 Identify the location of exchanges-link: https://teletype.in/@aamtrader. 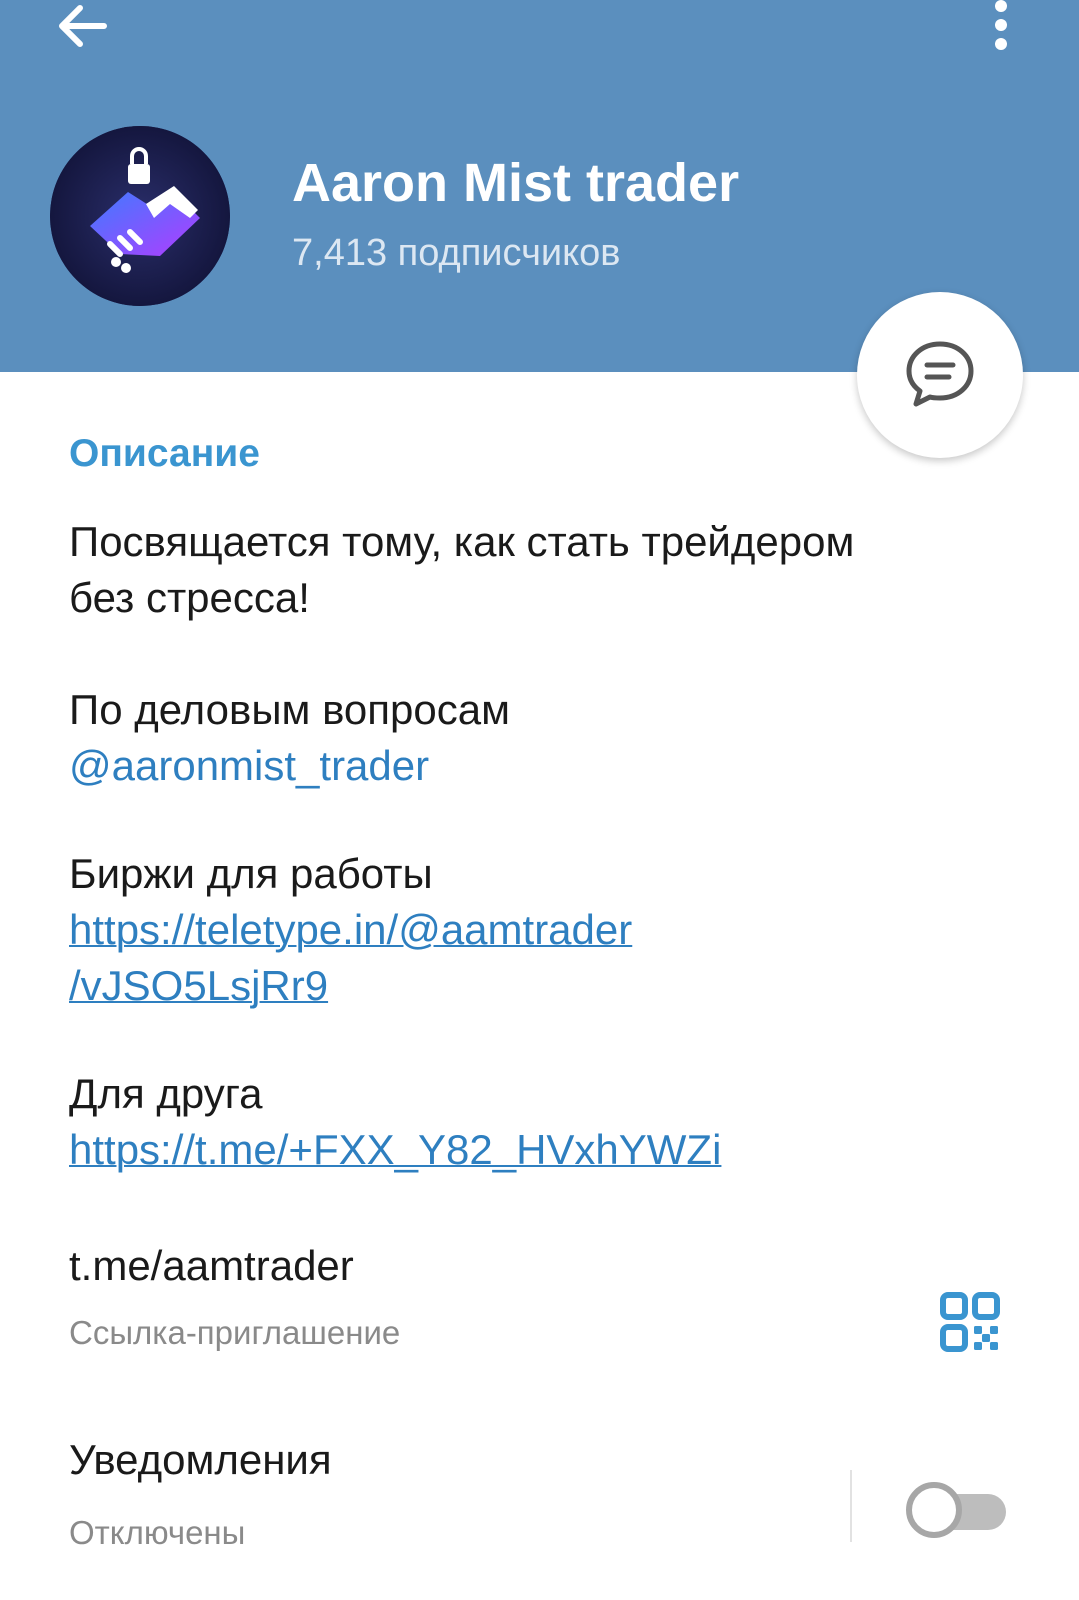
(350, 930).